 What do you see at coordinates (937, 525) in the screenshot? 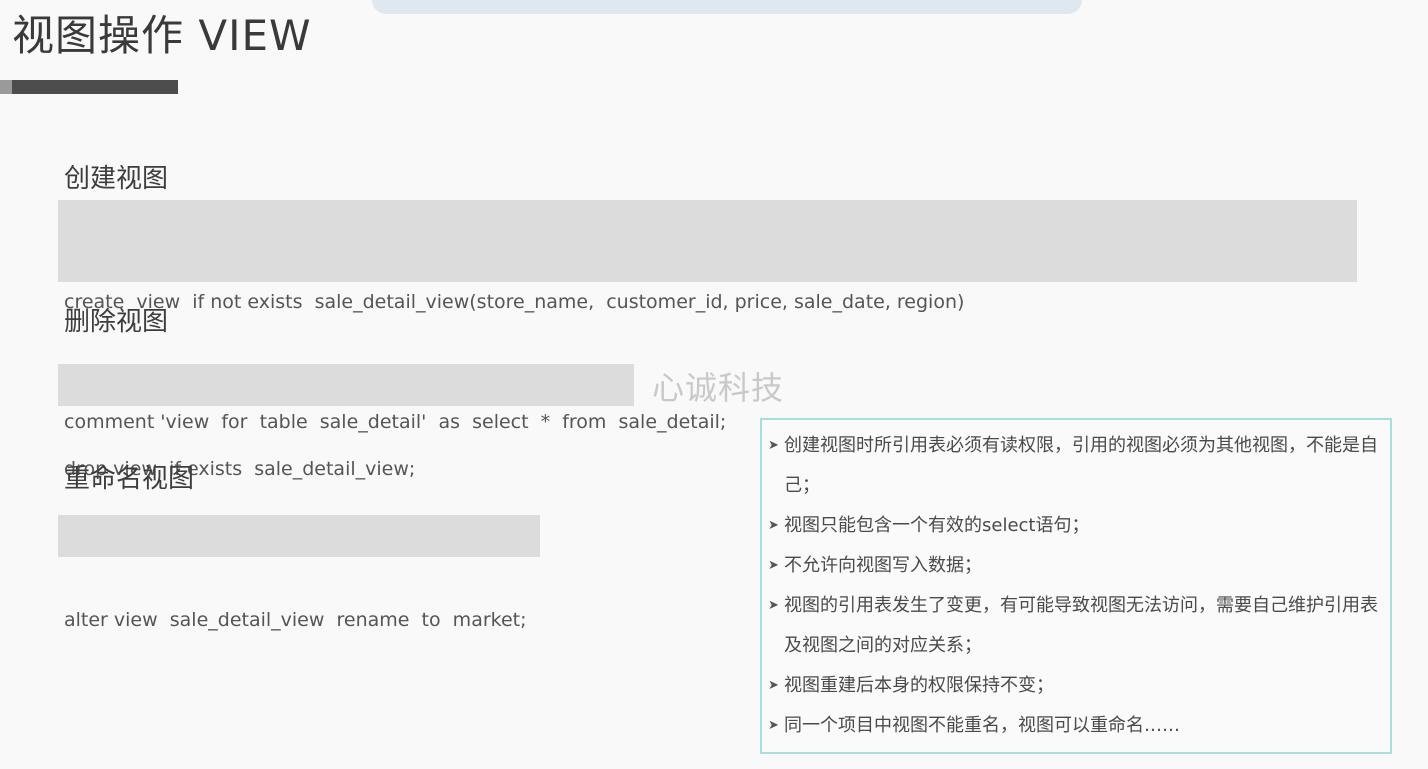
I see `note-text: 视图只能包含一个有效的select语句；` at bounding box center [937, 525].